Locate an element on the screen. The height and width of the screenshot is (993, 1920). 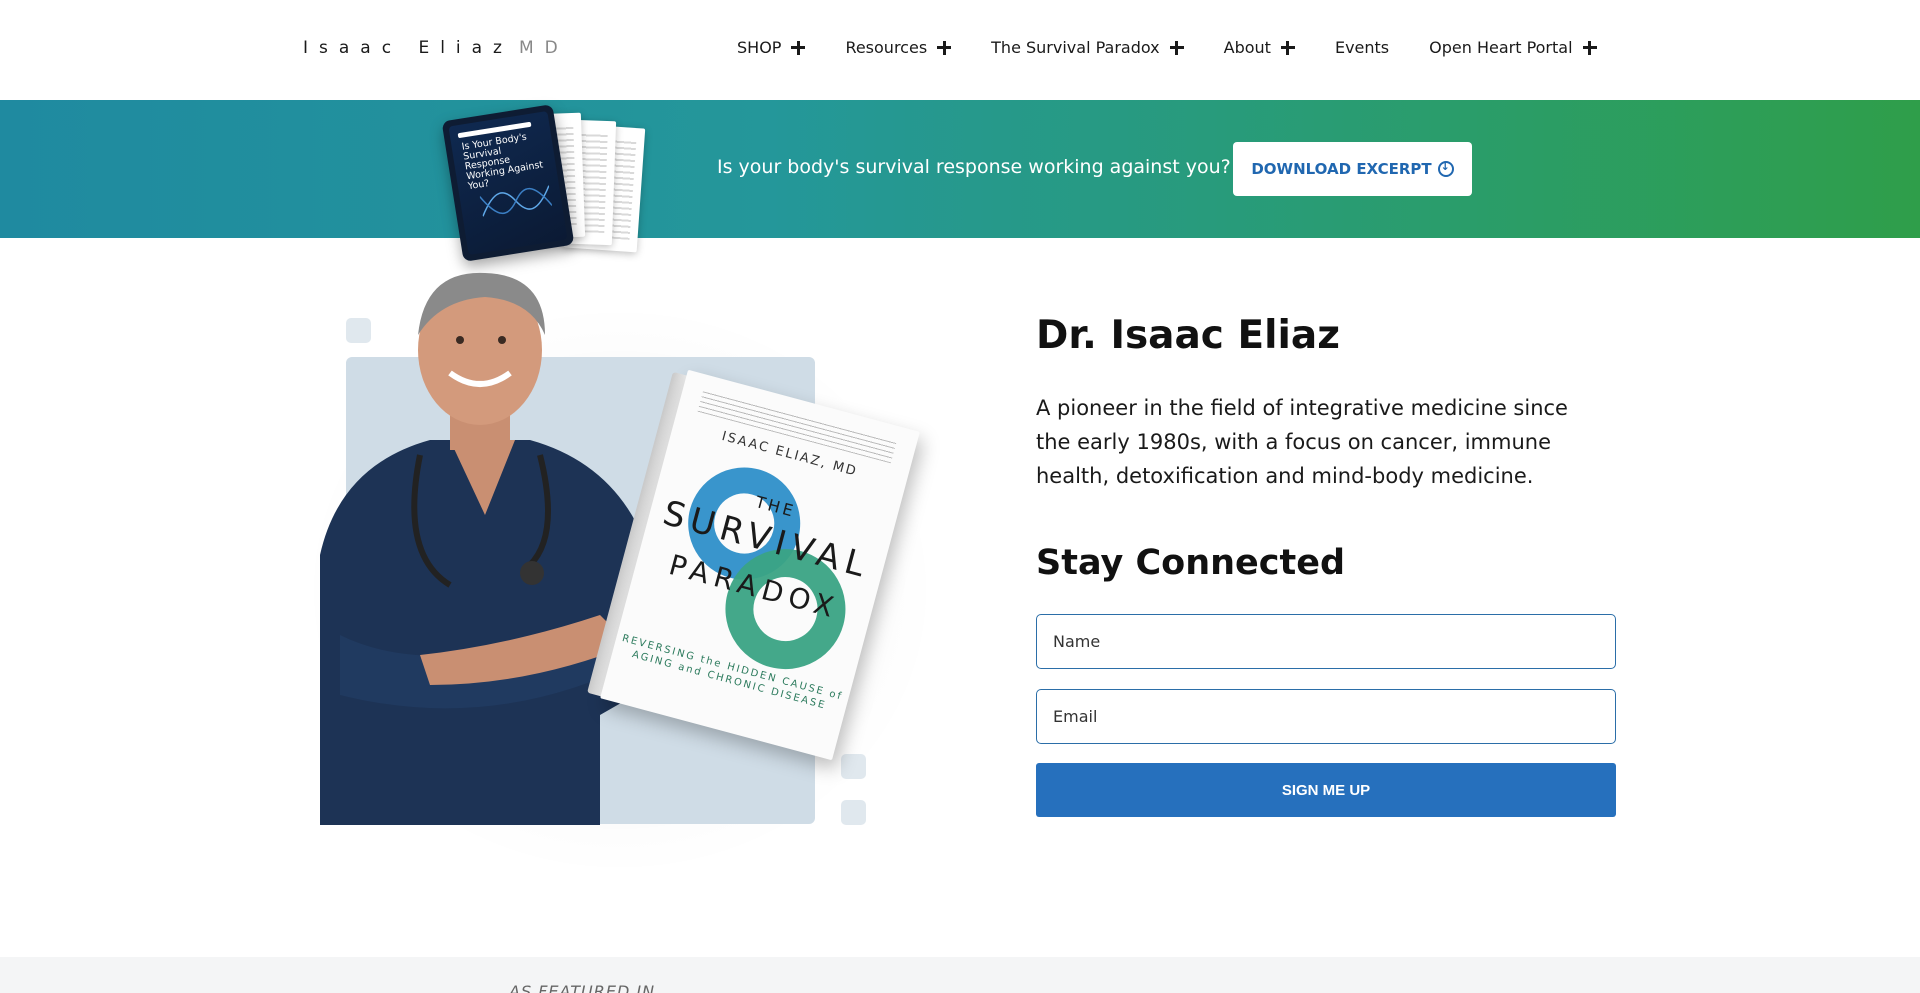
logo-suffix: MD is located at coordinates (543, 48).